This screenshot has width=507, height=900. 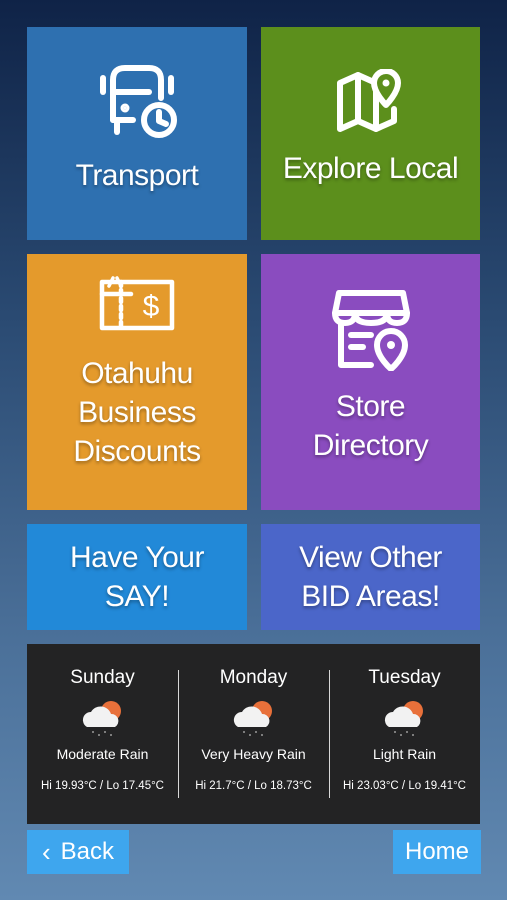 What do you see at coordinates (137, 175) in the screenshot?
I see `transport-label: Transport` at bounding box center [137, 175].